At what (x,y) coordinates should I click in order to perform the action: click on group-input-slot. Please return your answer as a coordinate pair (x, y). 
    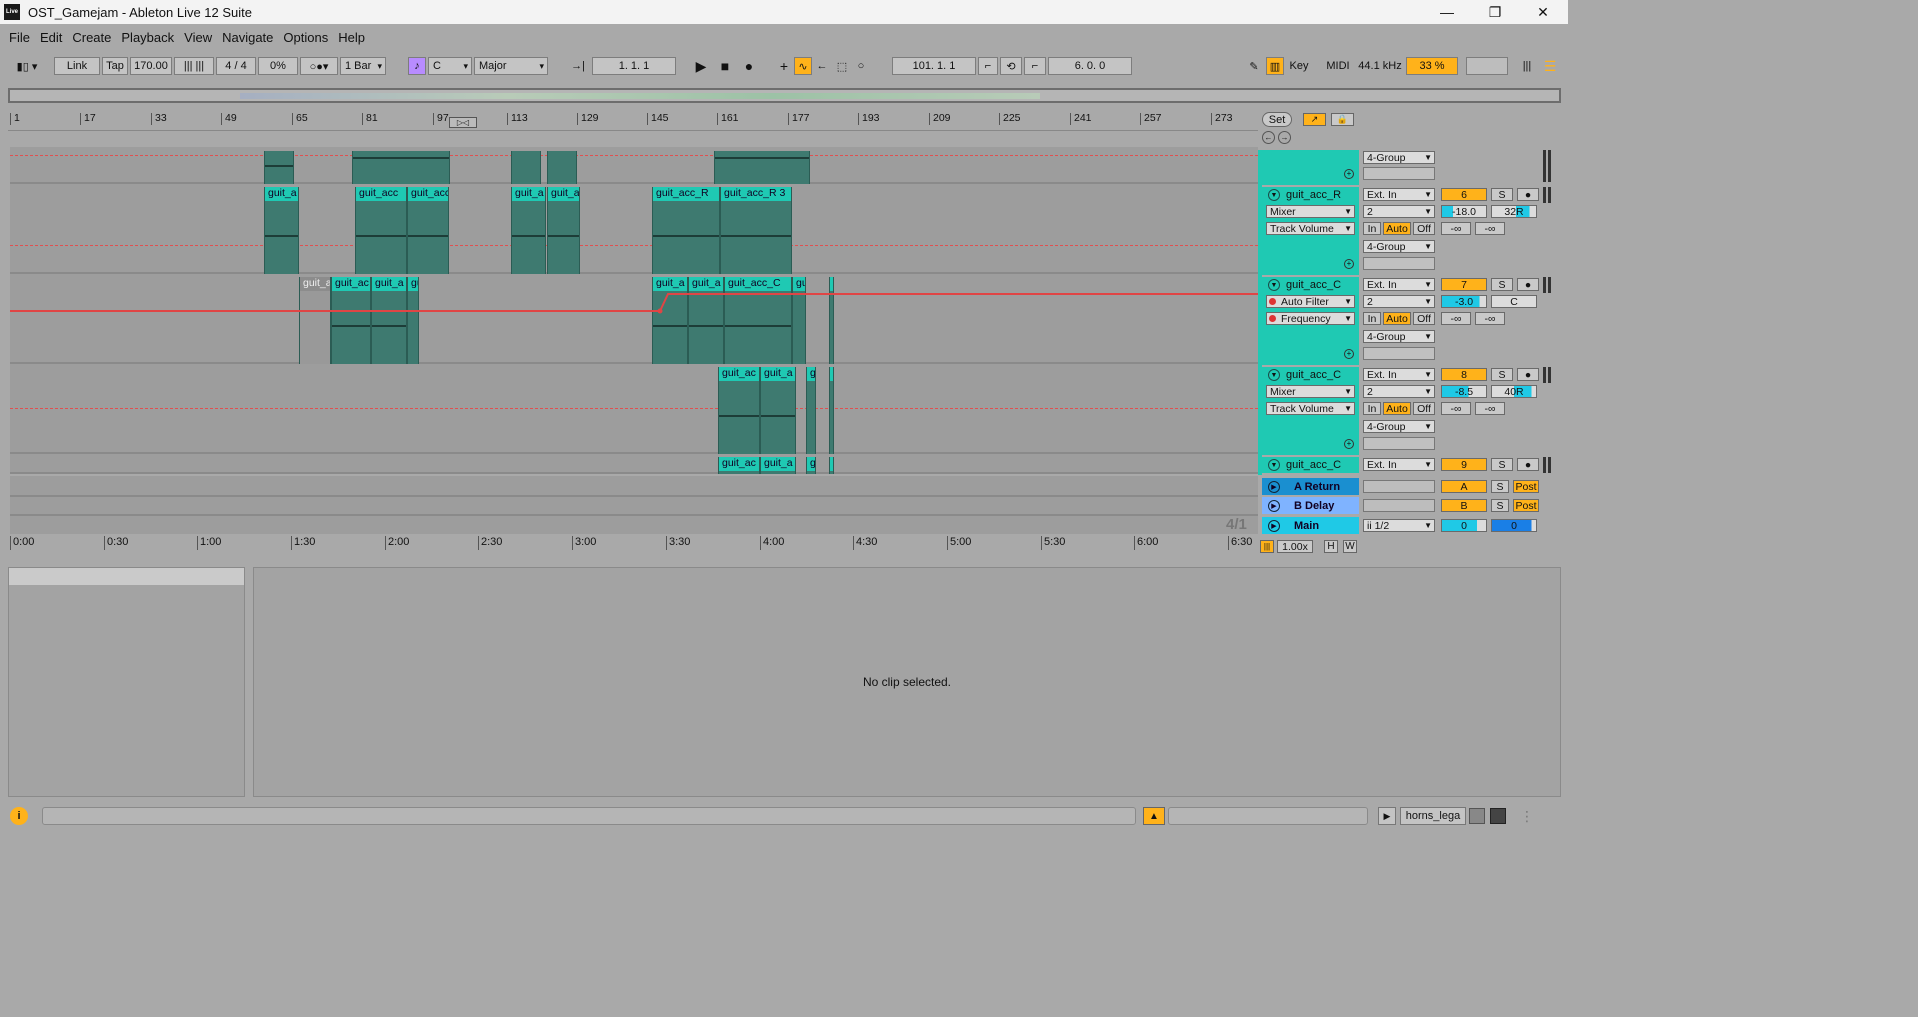
    Looking at the image, I should click on (1399, 173).